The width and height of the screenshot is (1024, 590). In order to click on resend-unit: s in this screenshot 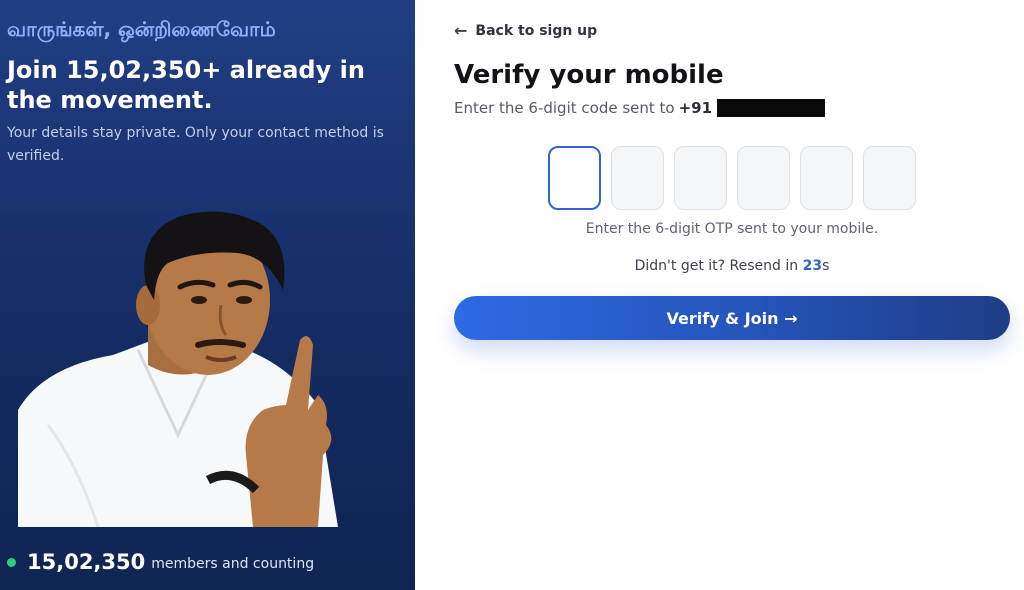, I will do `click(826, 266)`.